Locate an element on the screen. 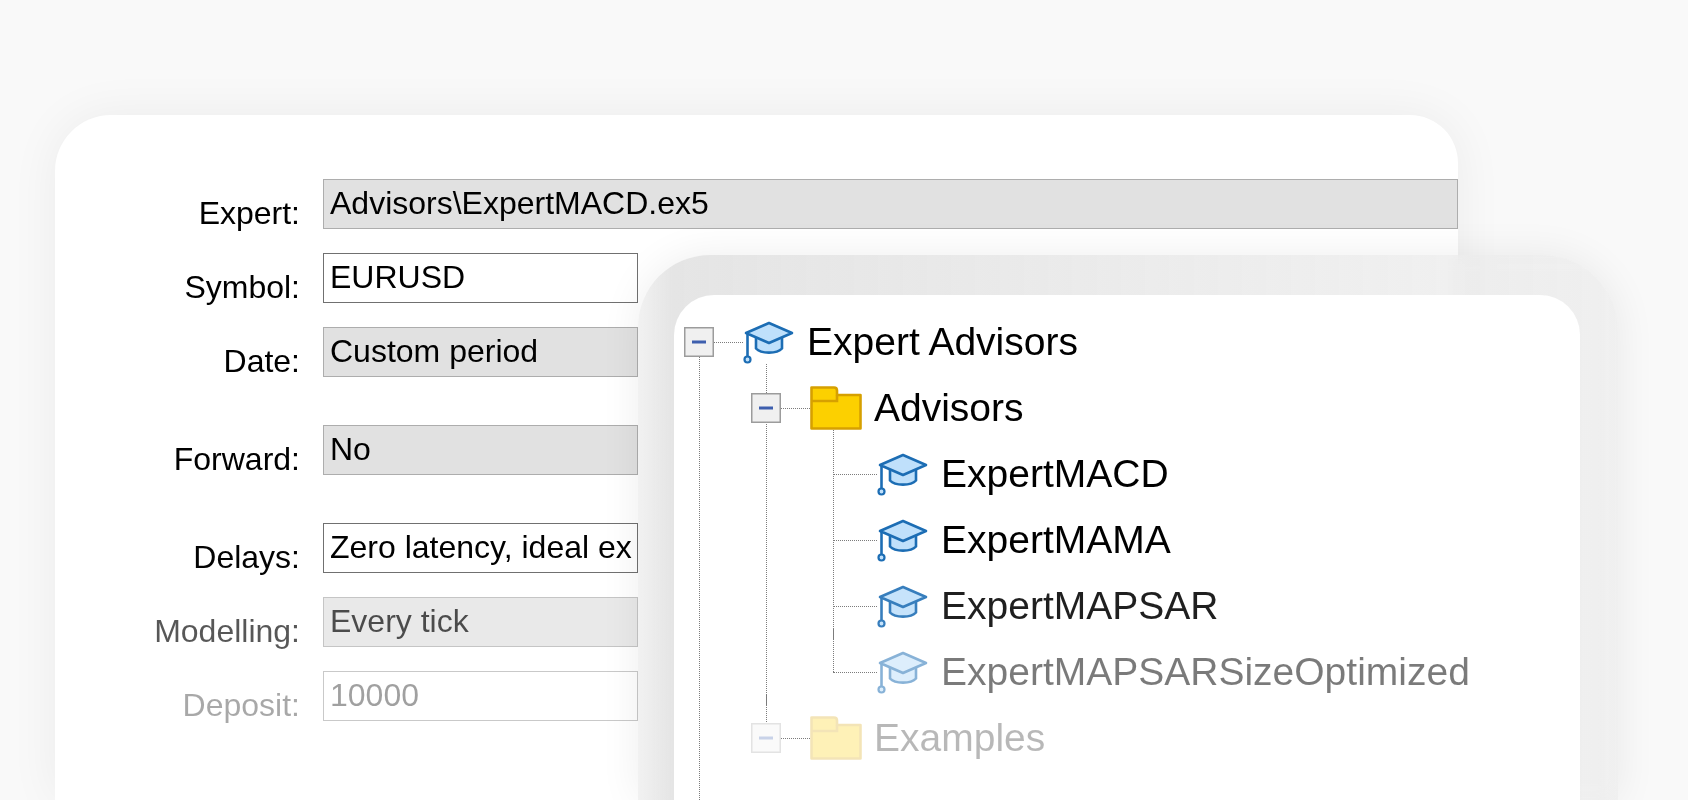 The image size is (1688, 800). tree-item: Advisors is located at coordinates (949, 408).